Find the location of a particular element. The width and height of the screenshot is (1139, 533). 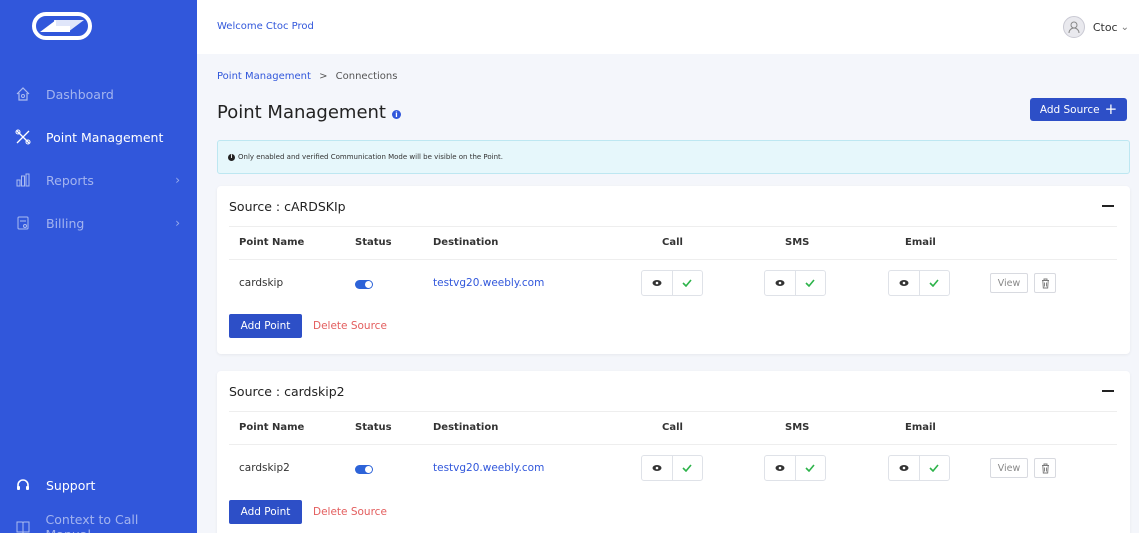

add-source-button: Add Source + is located at coordinates (1078, 109).